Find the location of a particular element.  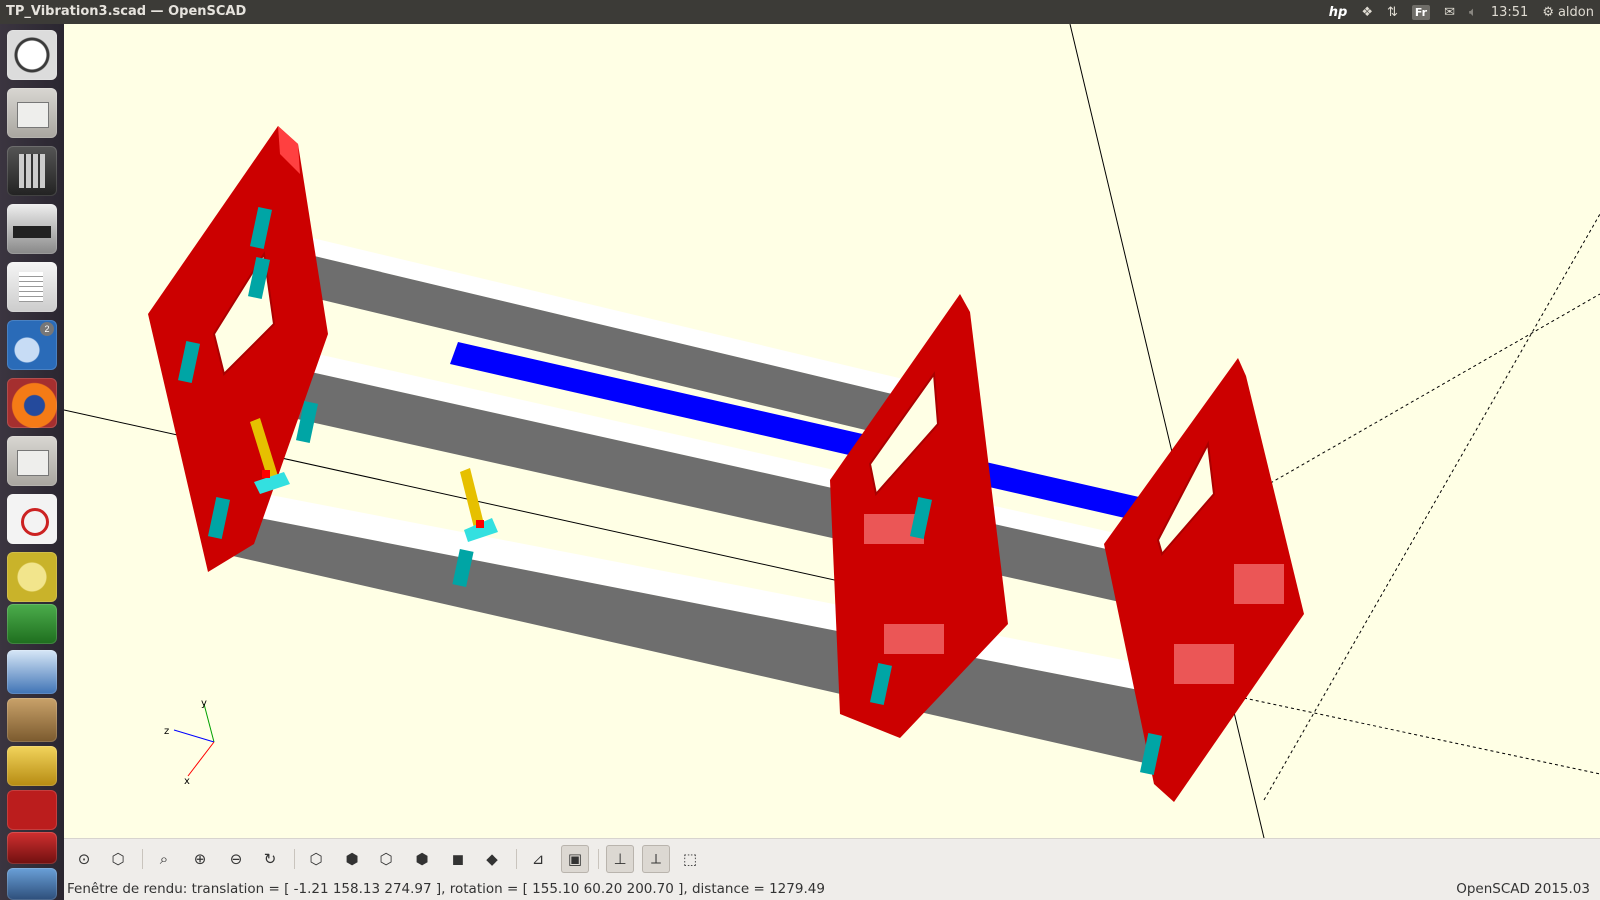

axis-label-y: y is located at coordinates (204, 703).